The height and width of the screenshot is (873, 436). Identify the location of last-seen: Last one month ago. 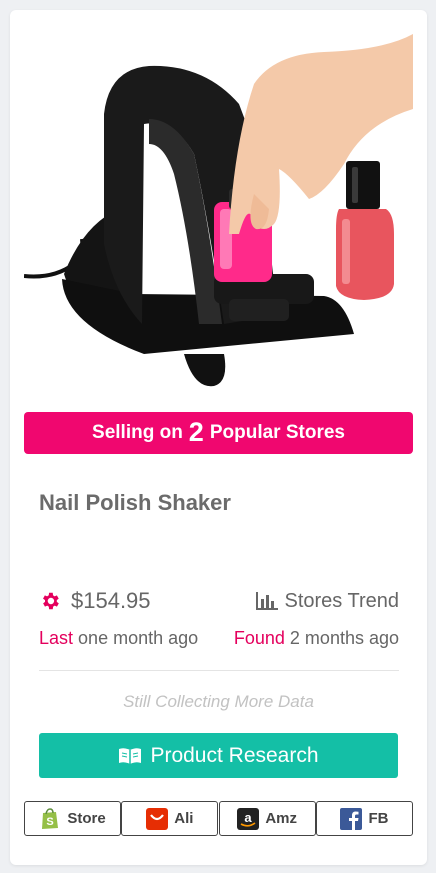
(118, 638).